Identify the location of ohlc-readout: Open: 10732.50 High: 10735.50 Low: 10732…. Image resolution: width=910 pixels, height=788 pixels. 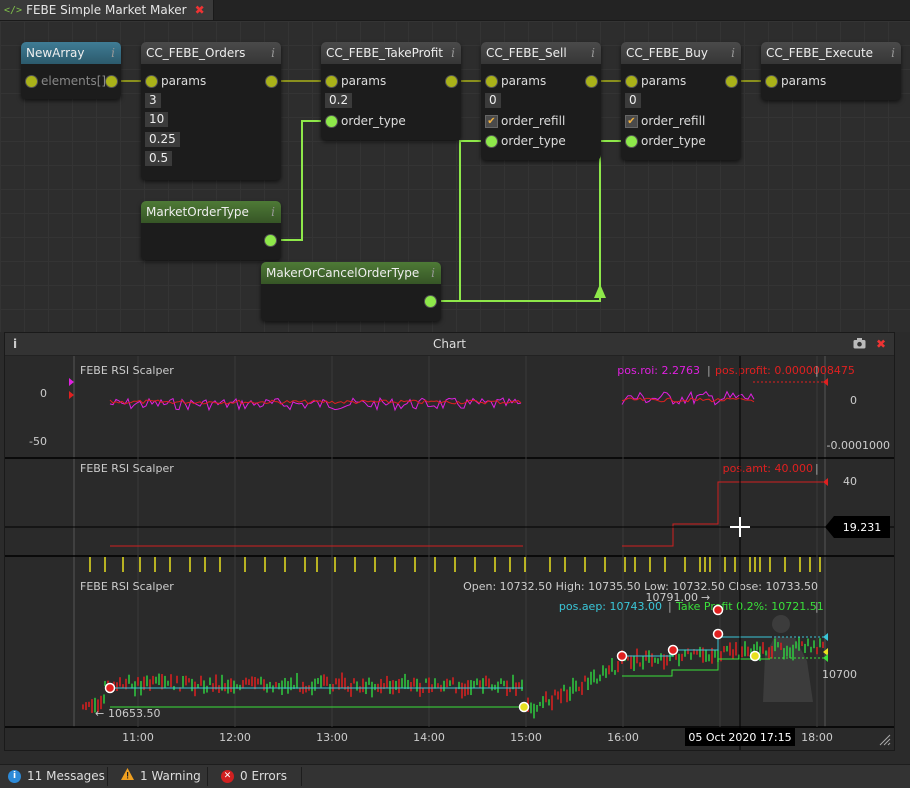
(640, 586).